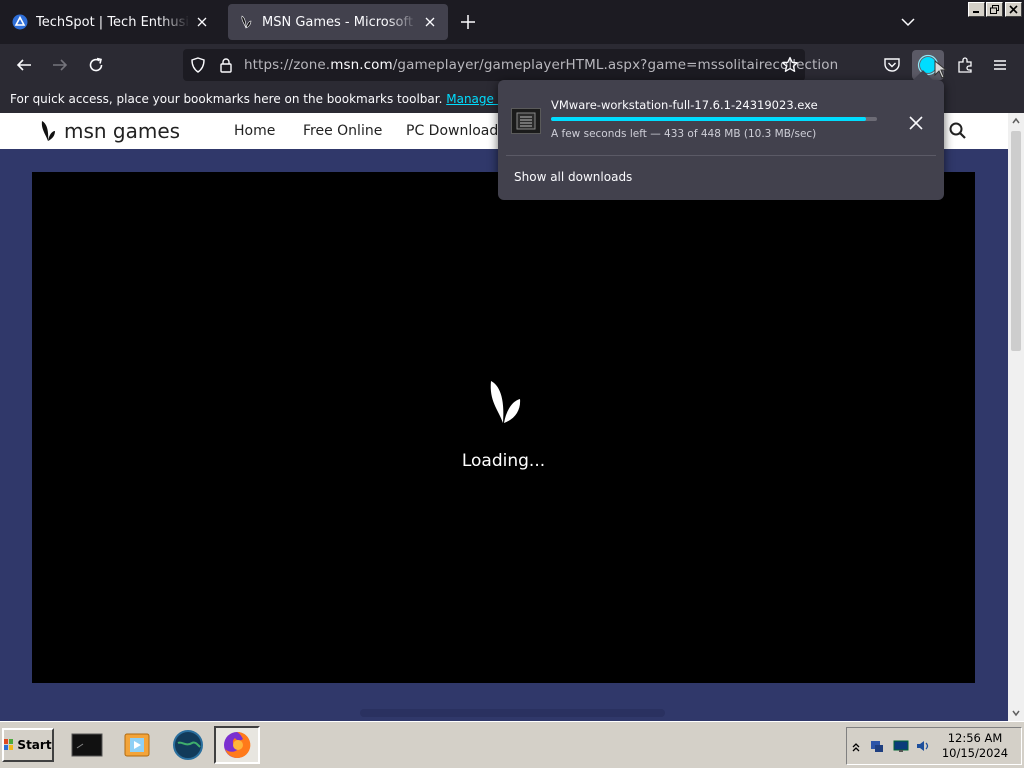  I want to click on clock-time: 12:56 AM, so click(975, 738).